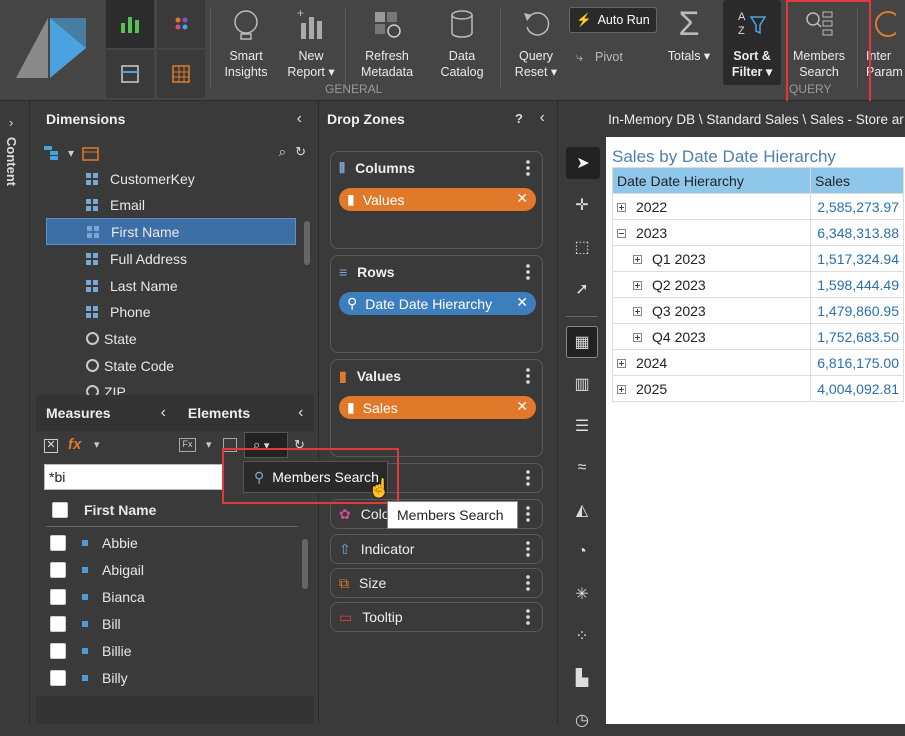 This screenshot has height=736, width=905. What do you see at coordinates (582, 678) in the screenshot?
I see `treemap-icon: ▙` at bounding box center [582, 678].